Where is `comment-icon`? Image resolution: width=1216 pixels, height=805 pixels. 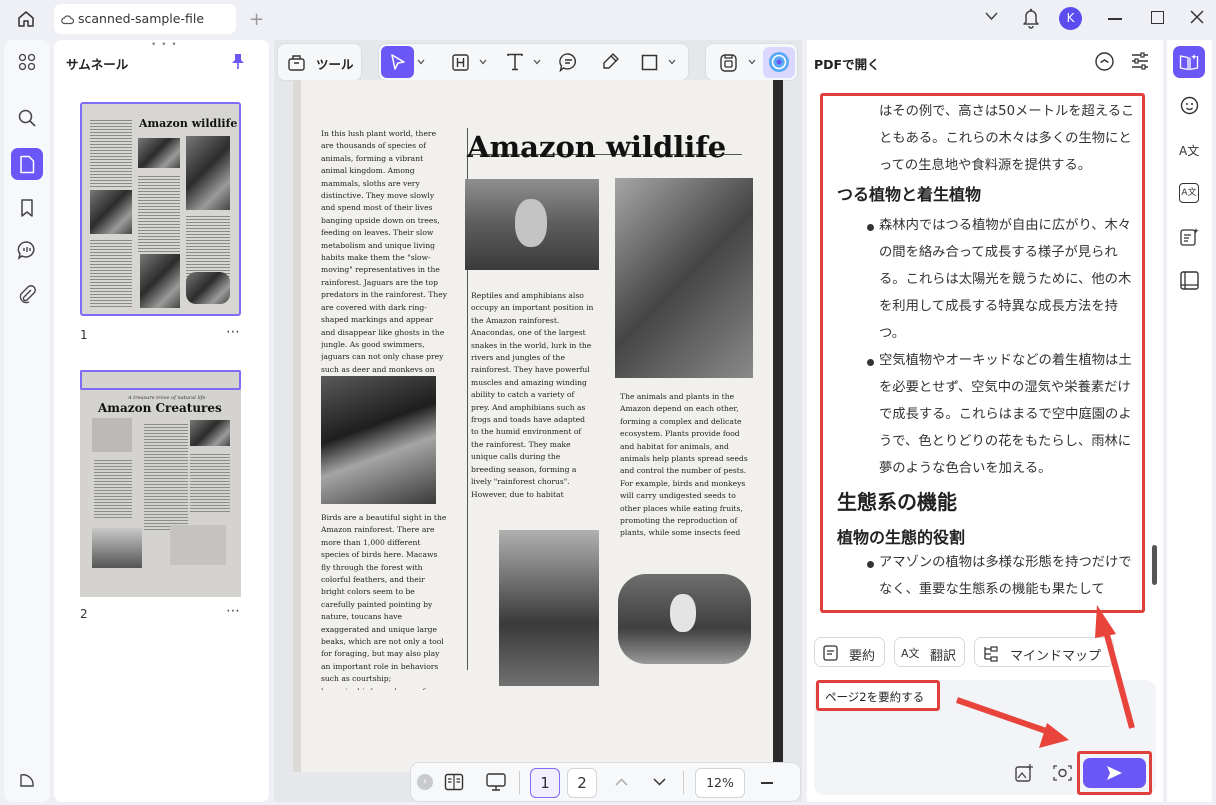
comment-icon is located at coordinates (27, 250).